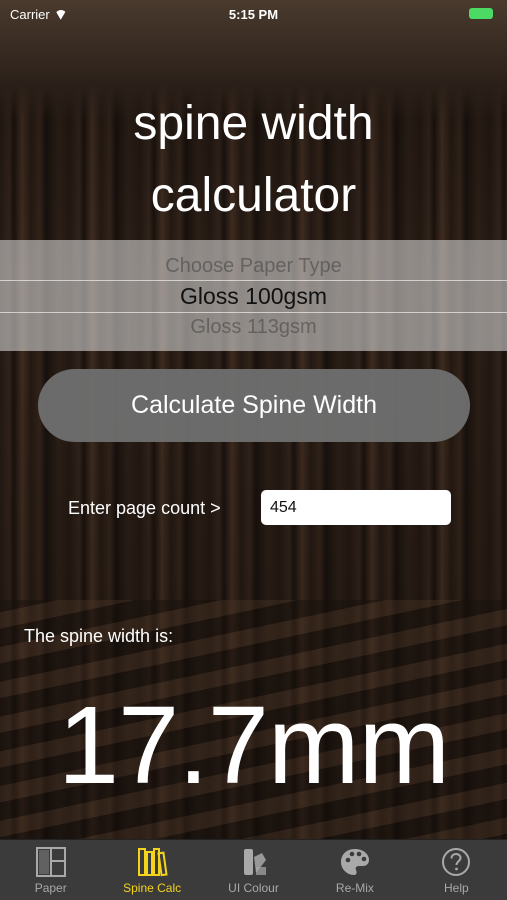 This screenshot has width=507, height=900. I want to click on status-bar: Carrier 5:15 PM, so click(253, 14).